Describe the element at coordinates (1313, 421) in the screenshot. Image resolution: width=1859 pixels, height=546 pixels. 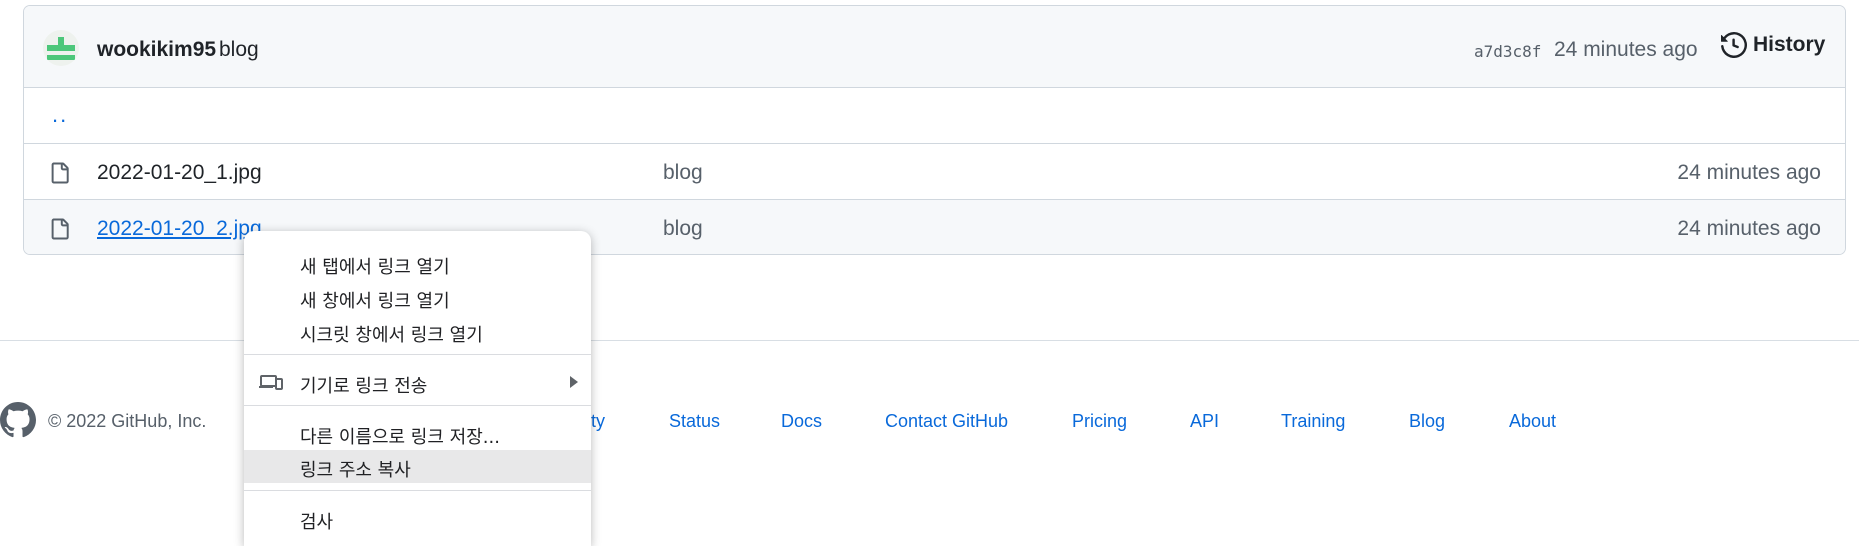
I see `footer-link-training: Training` at that location.